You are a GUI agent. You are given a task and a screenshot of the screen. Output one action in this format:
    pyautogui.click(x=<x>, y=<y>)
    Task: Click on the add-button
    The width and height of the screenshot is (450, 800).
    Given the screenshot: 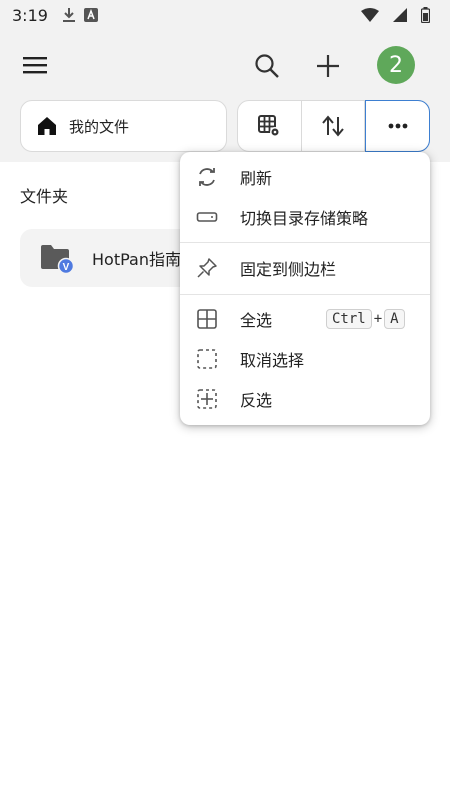 What is the action you would take?
    pyautogui.click(x=328, y=66)
    